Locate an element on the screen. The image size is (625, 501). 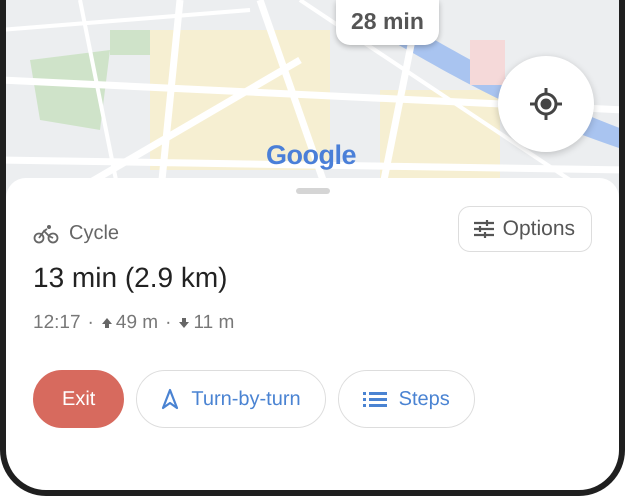
exit-button: Exit is located at coordinates (78, 399).